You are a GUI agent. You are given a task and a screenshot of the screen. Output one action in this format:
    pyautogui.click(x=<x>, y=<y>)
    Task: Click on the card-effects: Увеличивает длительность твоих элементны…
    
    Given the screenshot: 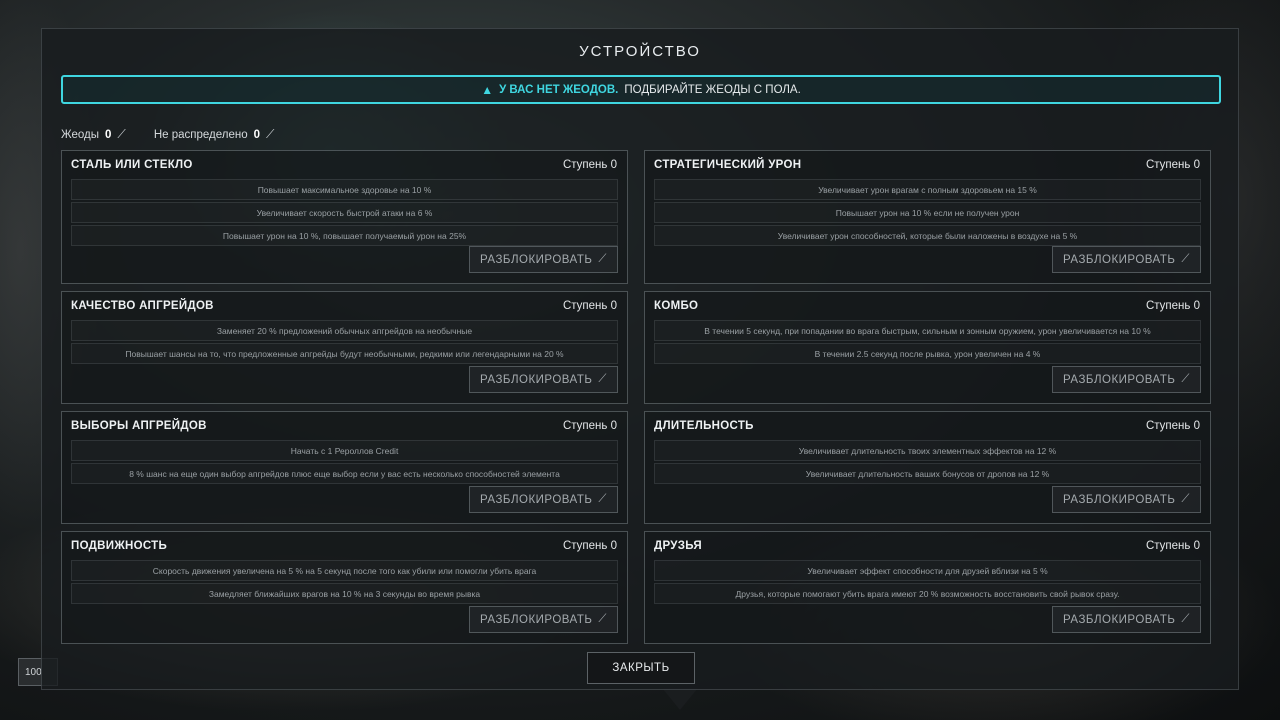 What is the action you would take?
    pyautogui.click(x=927, y=463)
    